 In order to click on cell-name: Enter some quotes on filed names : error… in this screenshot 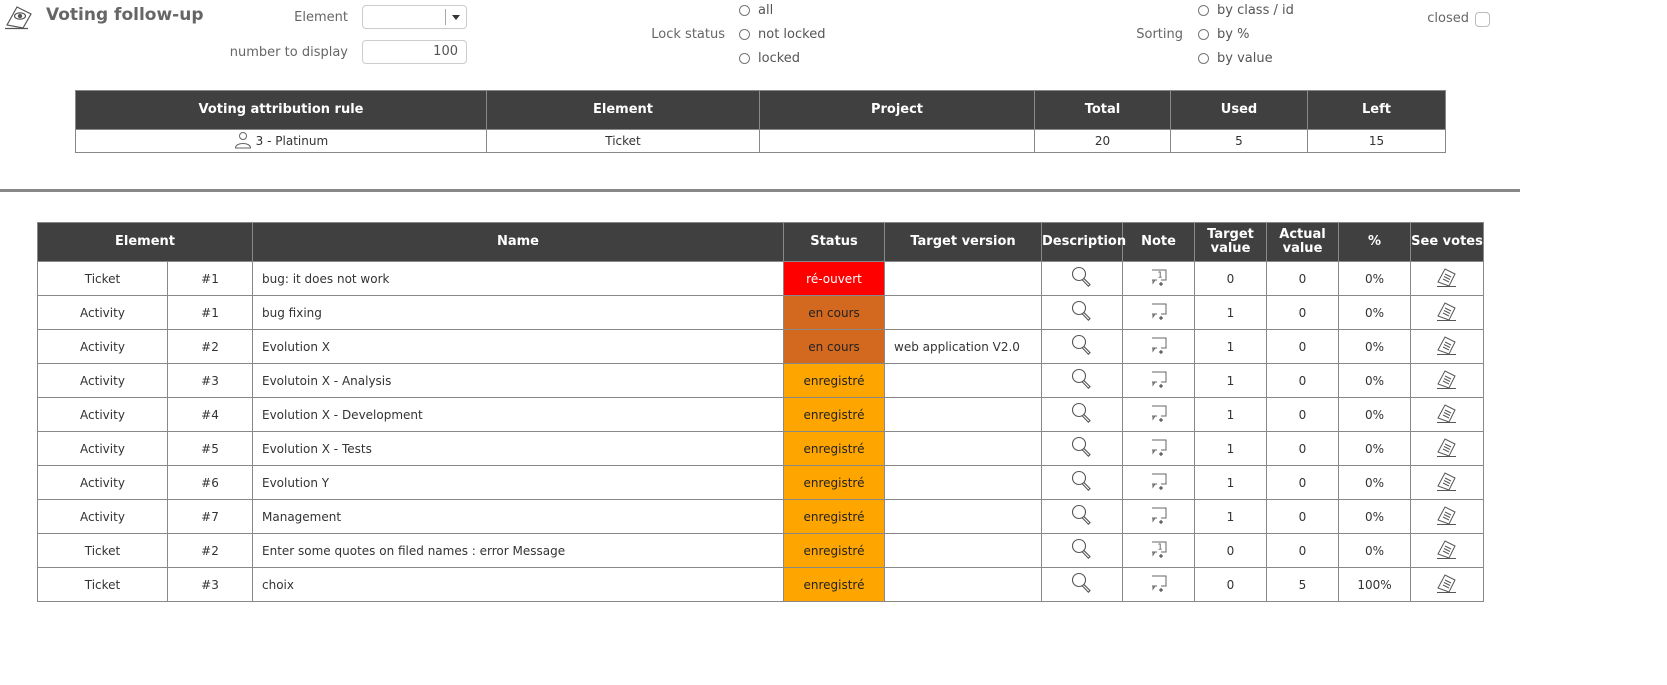, I will do `click(518, 550)`.